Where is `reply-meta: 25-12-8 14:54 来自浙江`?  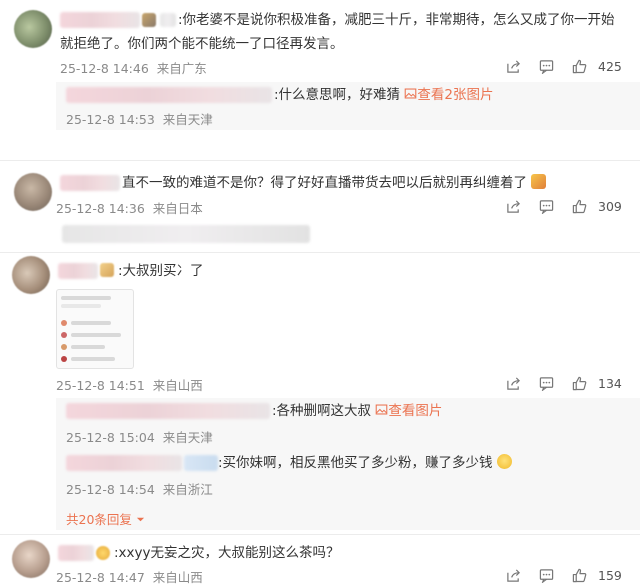 reply-meta: 25-12-8 14:54 来自浙江 is located at coordinates (139, 488).